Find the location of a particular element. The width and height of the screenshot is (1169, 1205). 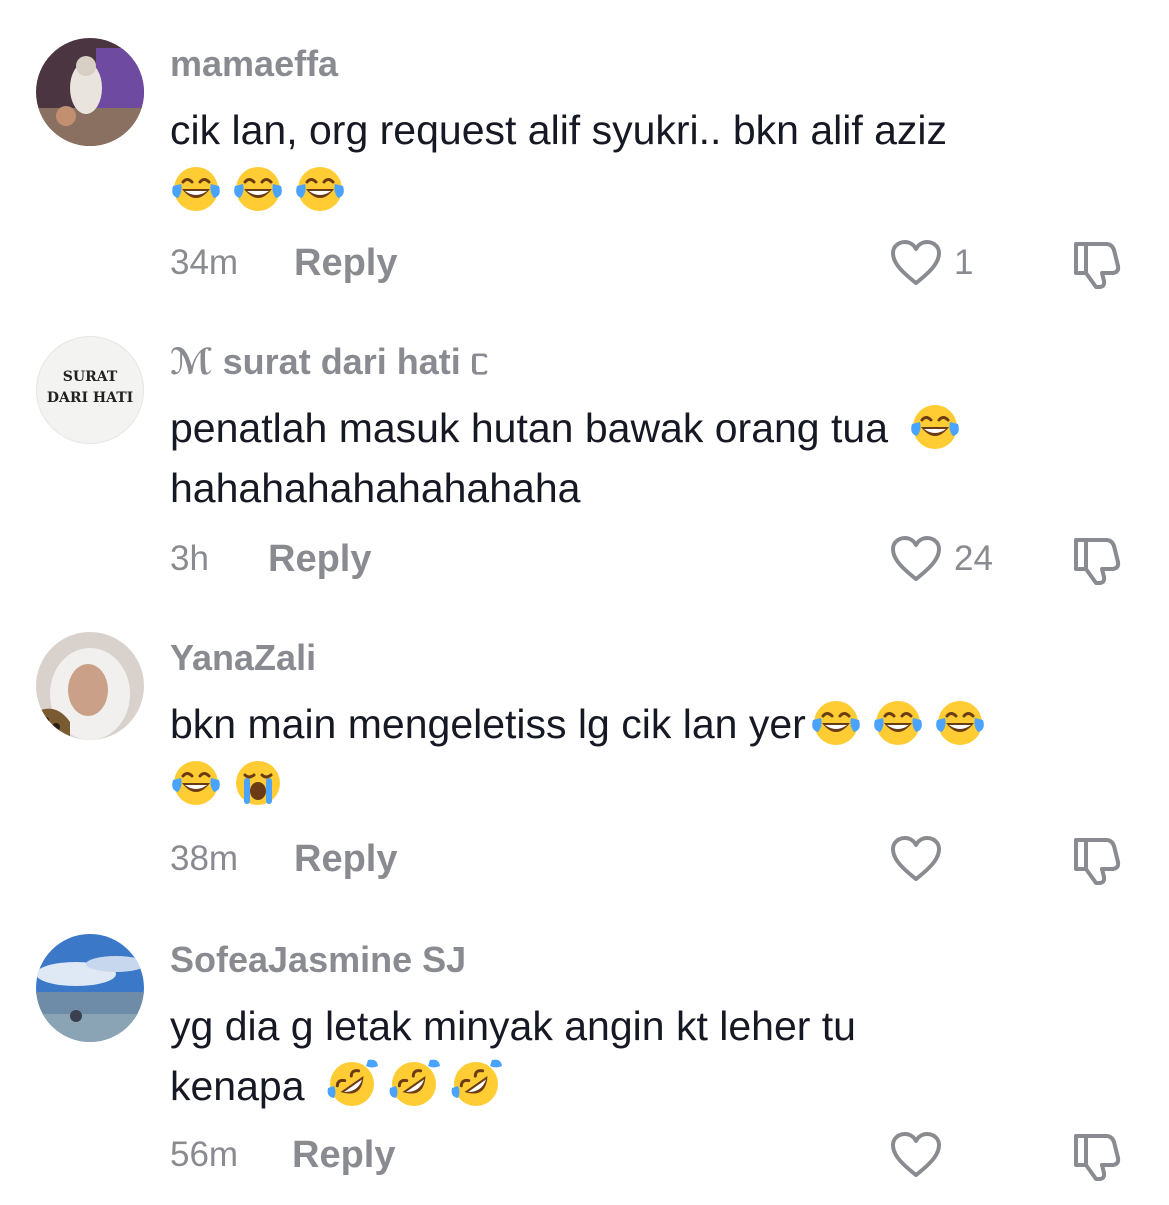

avatar-text: SURAT DARI HATI is located at coordinates (90, 388).